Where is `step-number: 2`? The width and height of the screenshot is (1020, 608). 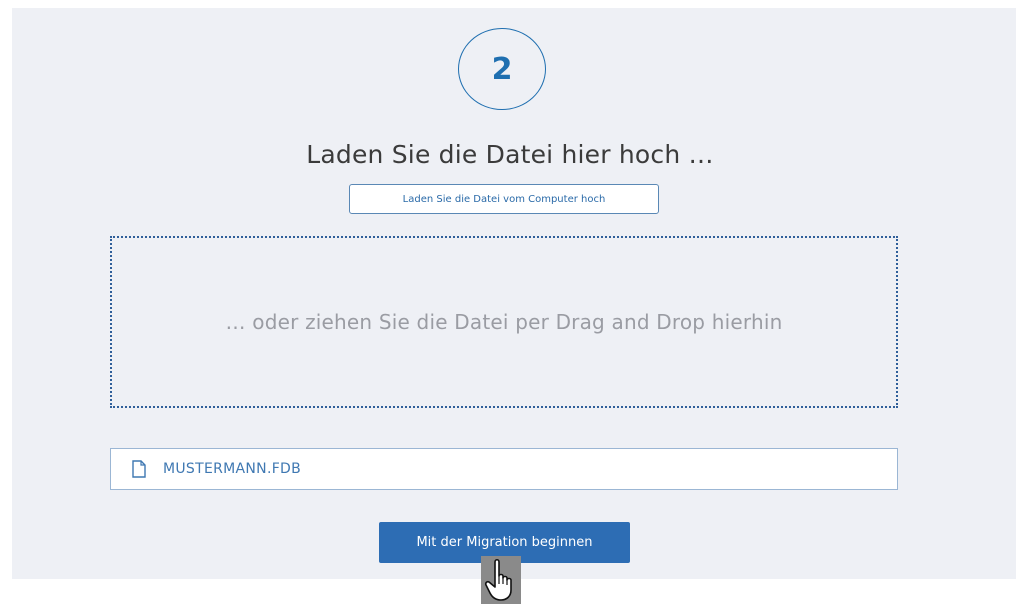
step-number: 2 is located at coordinates (502, 69).